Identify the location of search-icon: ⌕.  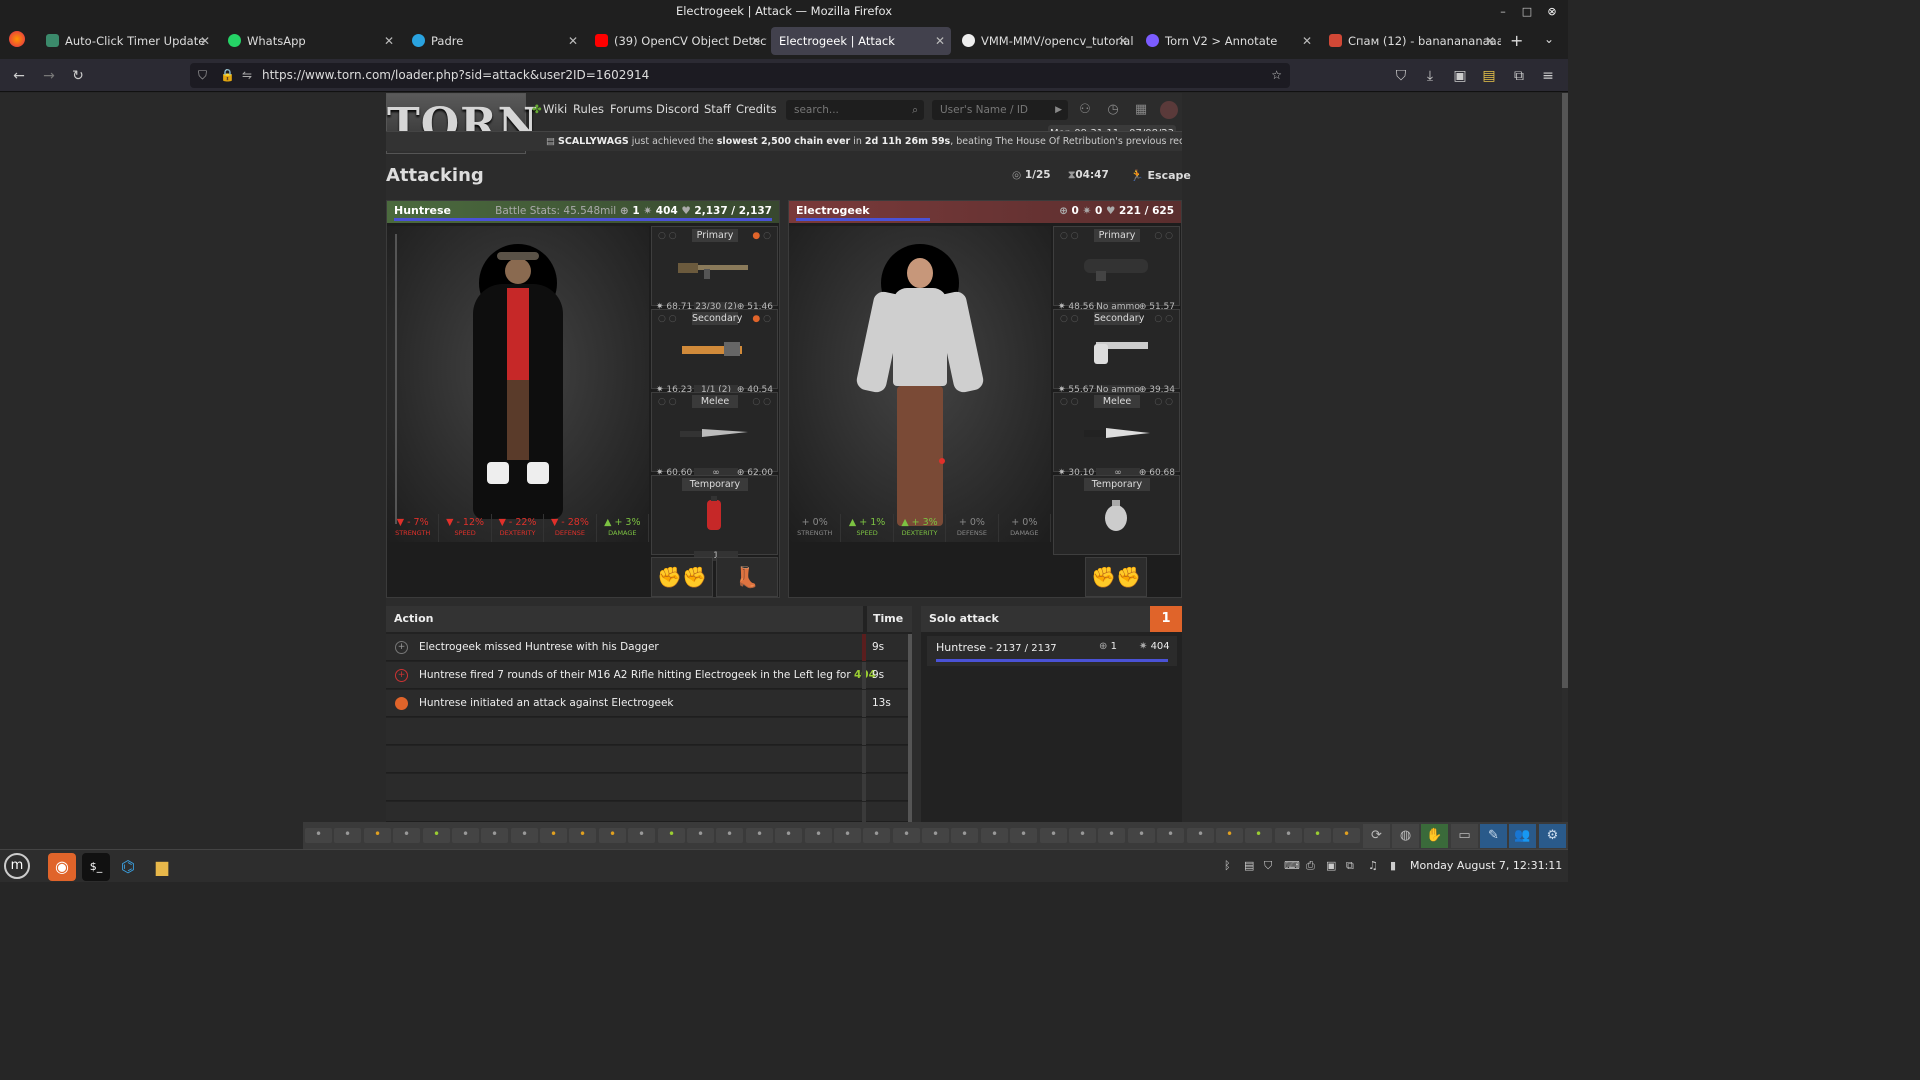
(915, 110).